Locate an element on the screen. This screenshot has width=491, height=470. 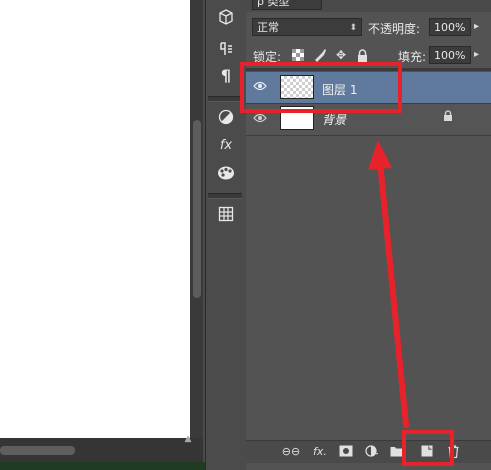
highlight-box-layer is located at coordinates (321, 87).